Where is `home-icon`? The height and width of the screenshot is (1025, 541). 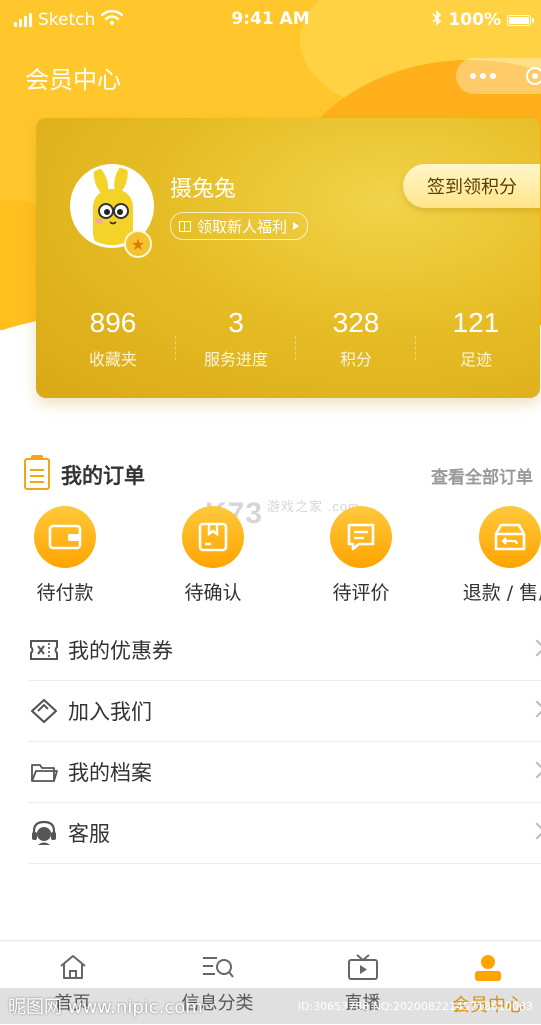 home-icon is located at coordinates (73, 970).